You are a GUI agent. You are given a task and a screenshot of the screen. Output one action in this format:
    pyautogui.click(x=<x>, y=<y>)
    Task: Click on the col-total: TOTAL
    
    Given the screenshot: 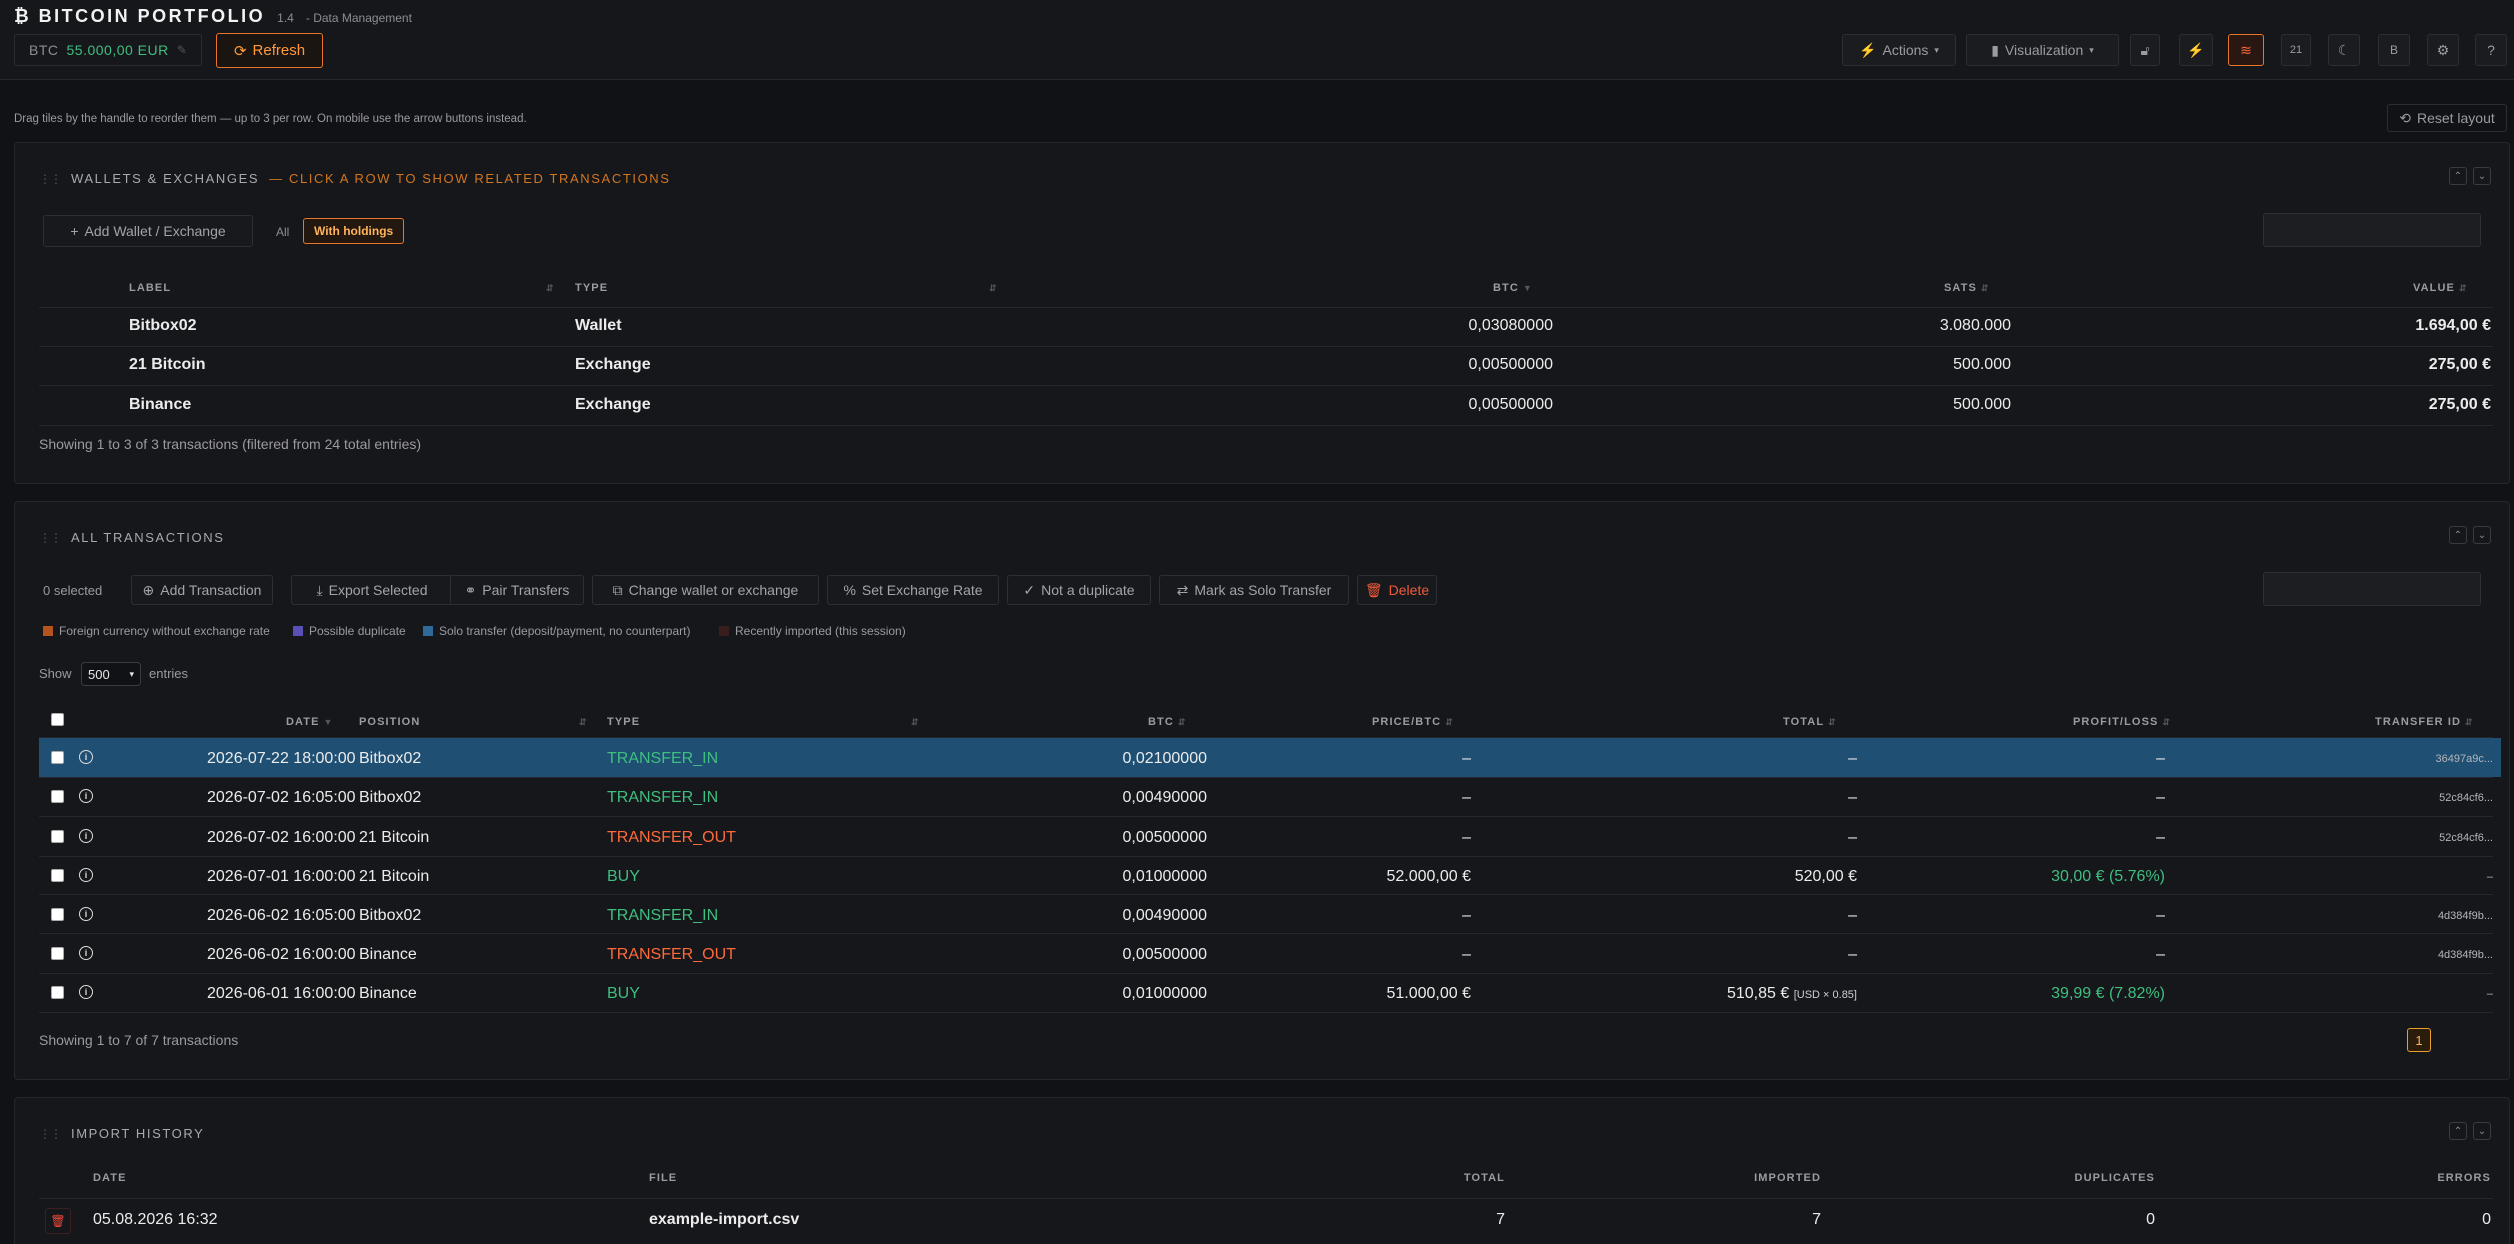 What is the action you would take?
    pyautogui.click(x=1484, y=1178)
    